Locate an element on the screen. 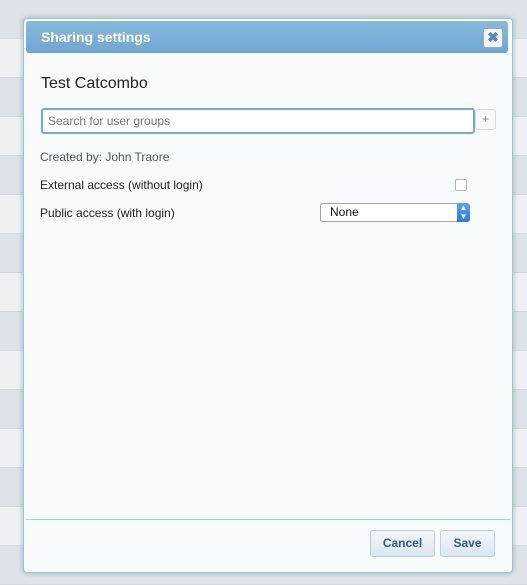  cancel-button: Cancel is located at coordinates (402, 543).